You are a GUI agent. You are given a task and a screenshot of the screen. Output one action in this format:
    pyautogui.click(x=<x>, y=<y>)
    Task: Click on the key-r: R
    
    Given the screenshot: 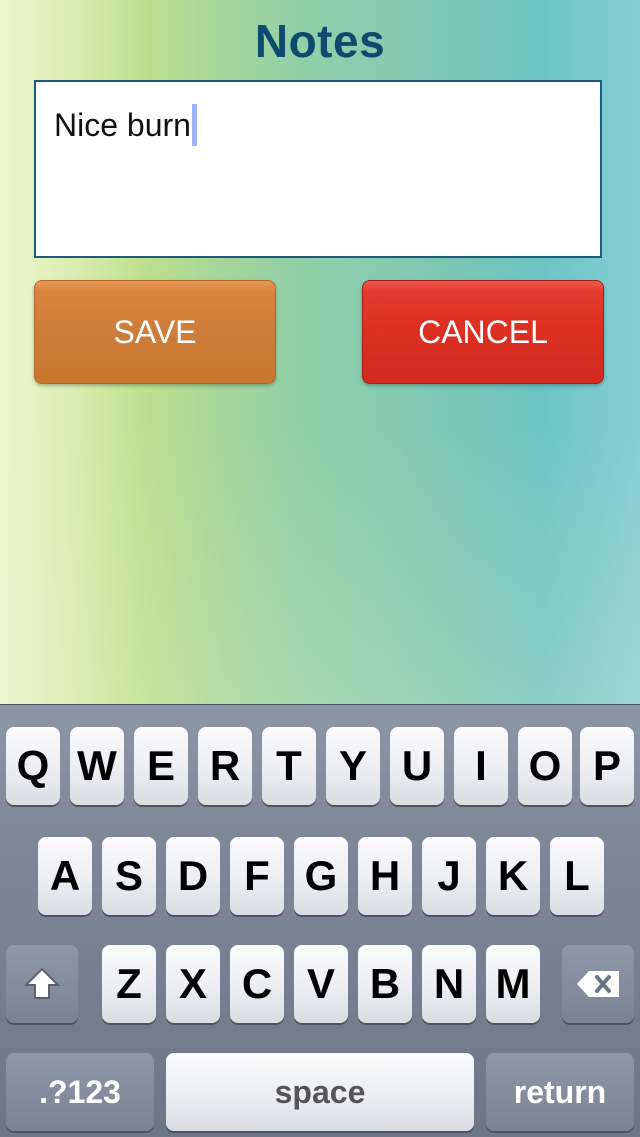 What is the action you would take?
    pyautogui.click(x=225, y=766)
    